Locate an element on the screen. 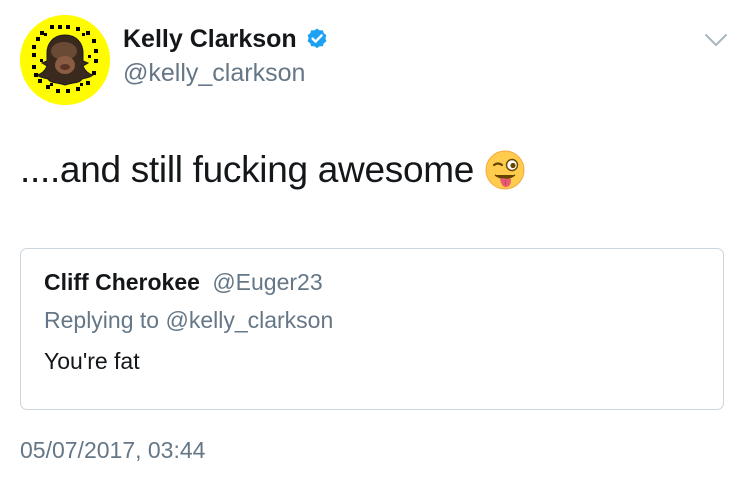 The width and height of the screenshot is (745, 482). author-name: Kelly Clarkson is located at coordinates (210, 39).